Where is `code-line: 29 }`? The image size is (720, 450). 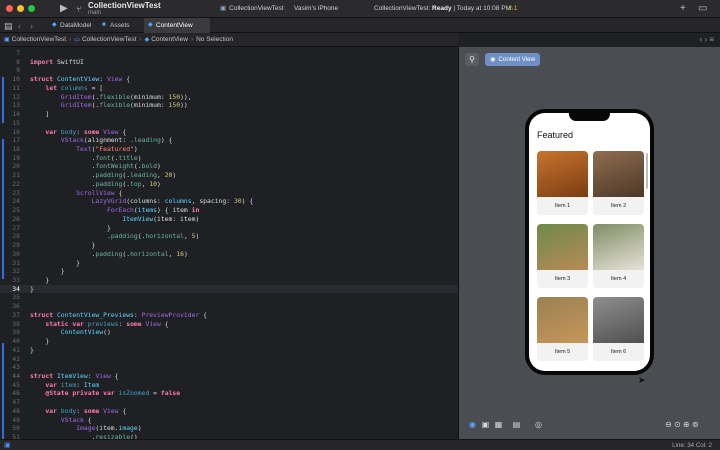
code-line: 29 } is located at coordinates (229, 245).